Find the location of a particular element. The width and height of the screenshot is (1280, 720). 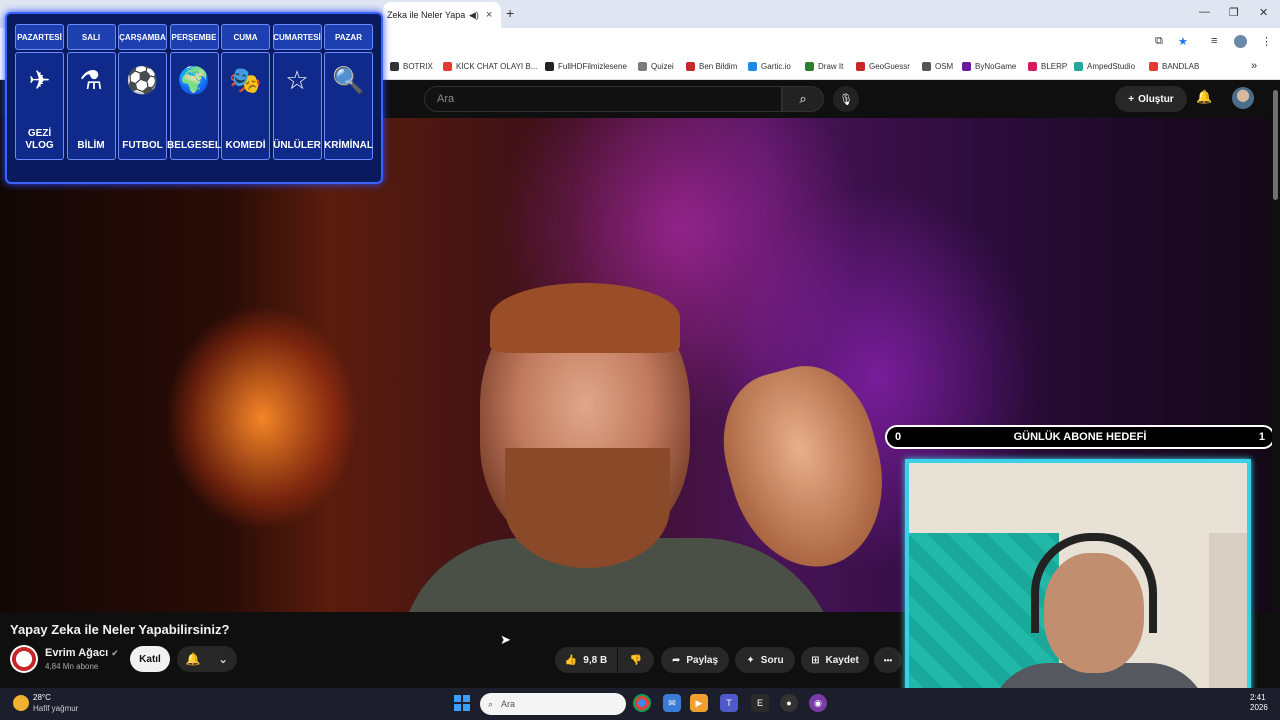

schedule-day-card: 🔍 KRİMİNAL is located at coordinates (348, 106).